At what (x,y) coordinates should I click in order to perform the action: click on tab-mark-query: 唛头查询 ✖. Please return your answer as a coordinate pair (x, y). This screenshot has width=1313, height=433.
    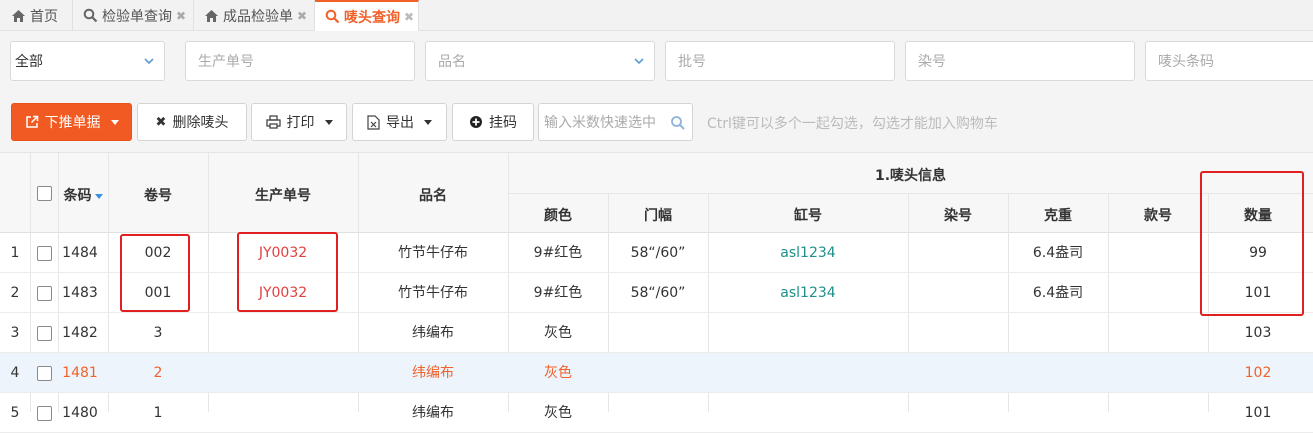
    Looking at the image, I should click on (367, 15).